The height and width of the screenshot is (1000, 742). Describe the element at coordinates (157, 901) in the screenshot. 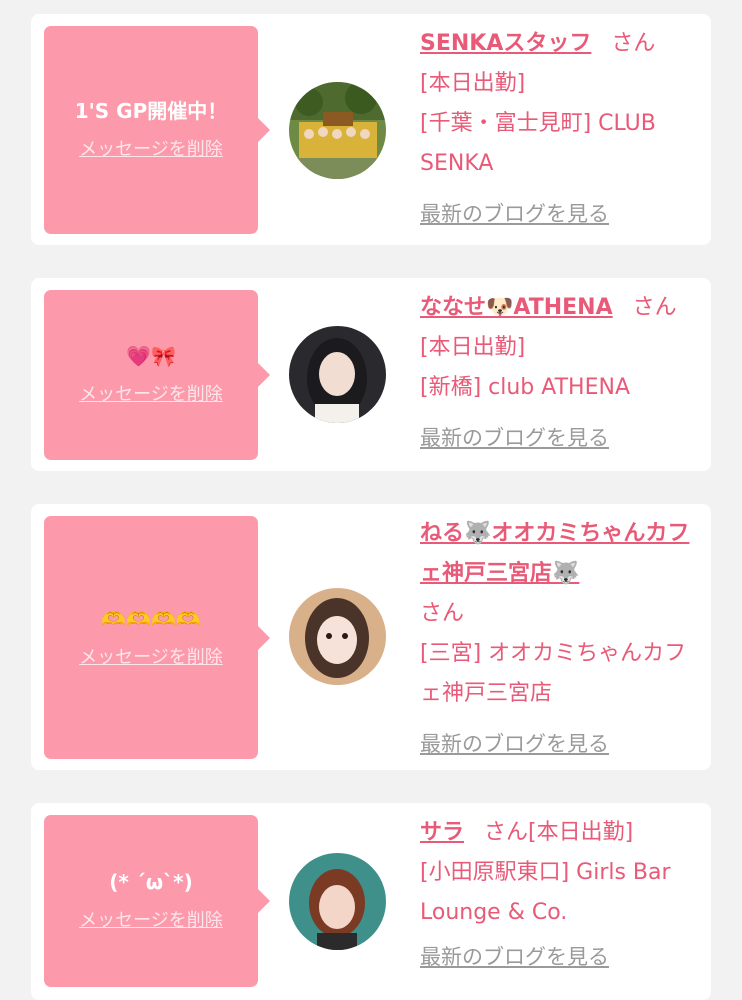

I see `message-bubble: (* ´ω`*) メッセージを削除` at that location.